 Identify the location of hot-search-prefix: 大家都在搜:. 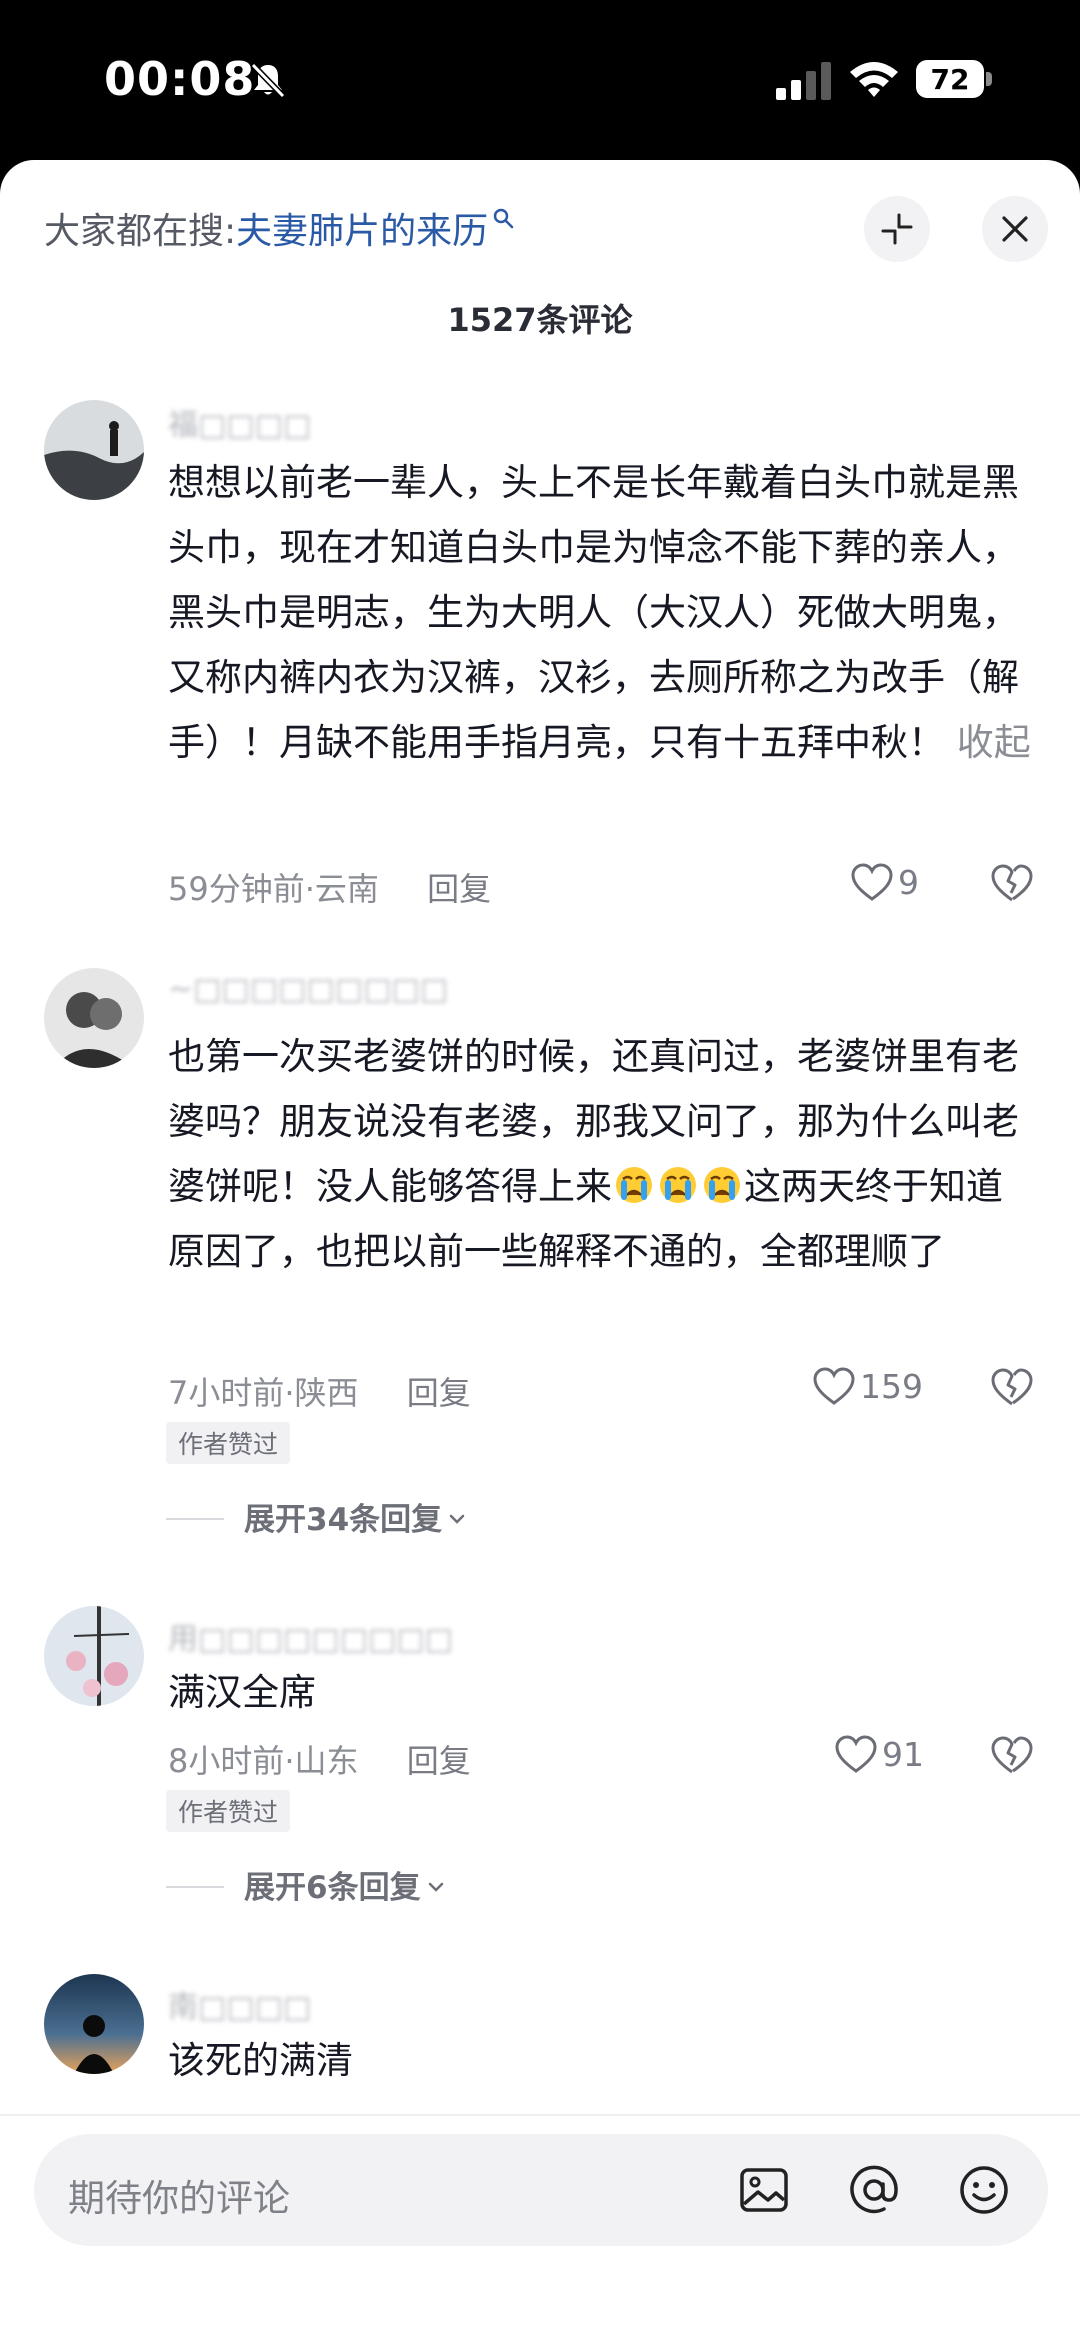
(140, 231).